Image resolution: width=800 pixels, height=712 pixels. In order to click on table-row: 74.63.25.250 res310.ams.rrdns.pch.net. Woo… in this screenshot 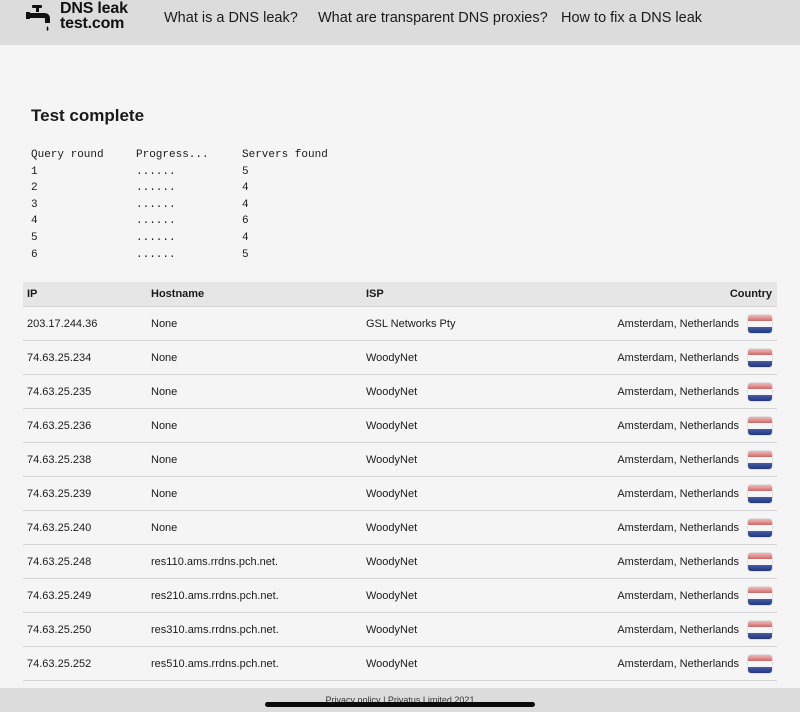, I will do `click(400, 629)`.